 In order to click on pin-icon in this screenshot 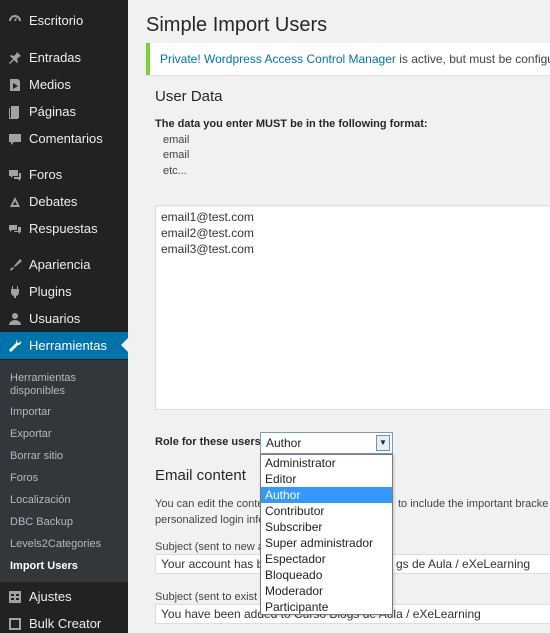, I will do `click(15, 58)`.